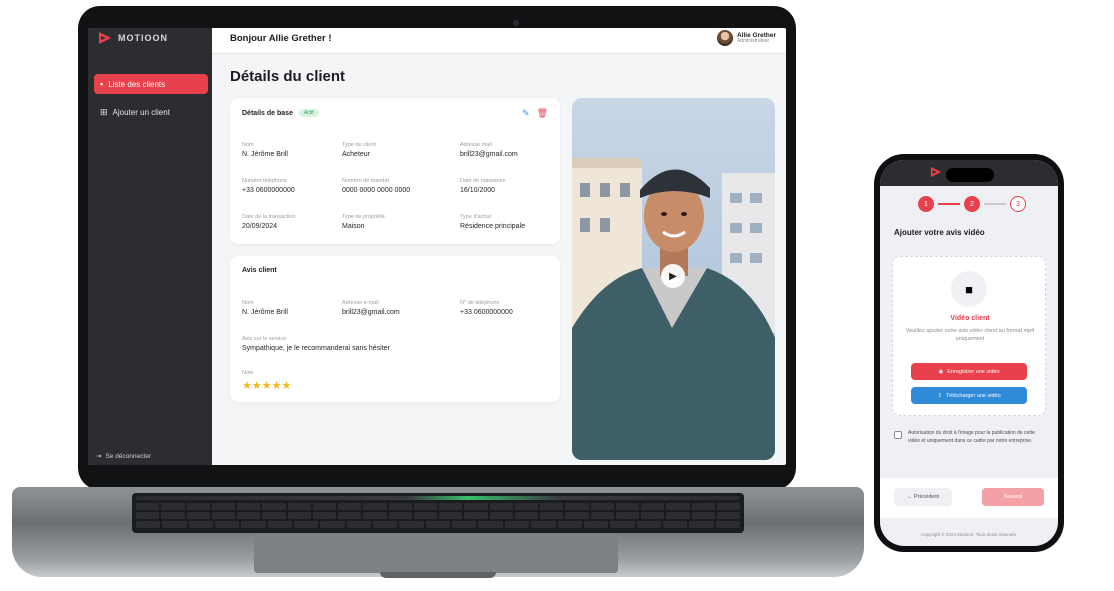  I want to click on field-phone: Numéro téléphone +33 0600000000, so click(297, 186).